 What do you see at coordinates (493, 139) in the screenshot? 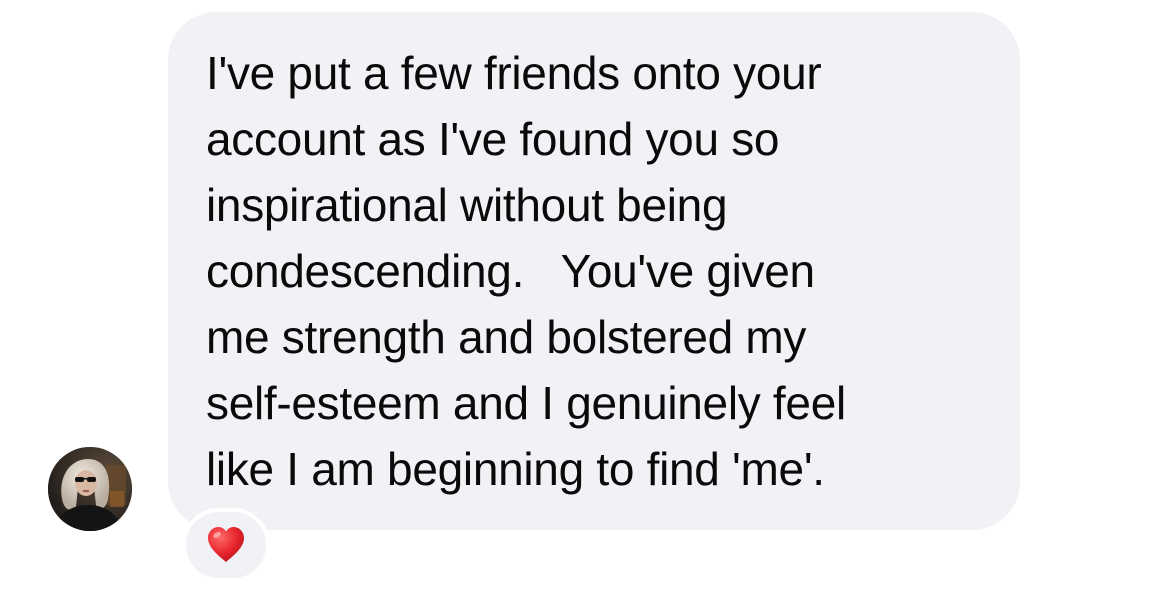
I see `message-line: account as I've found you so` at bounding box center [493, 139].